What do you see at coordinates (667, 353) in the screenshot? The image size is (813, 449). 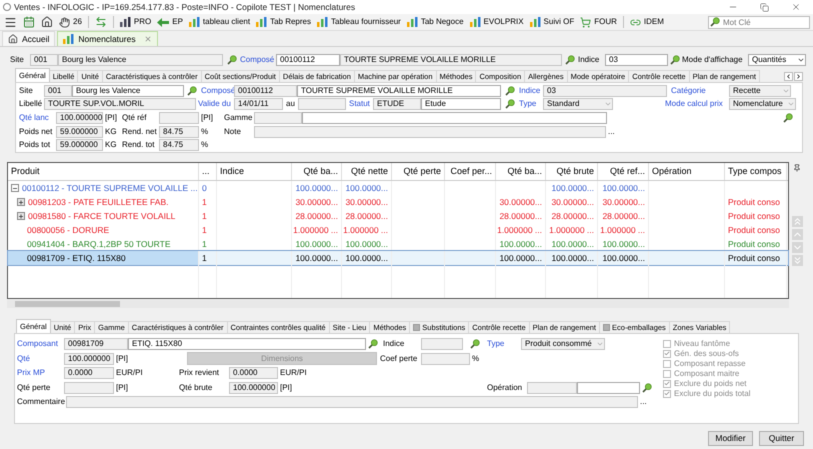 I see `check-icon` at bounding box center [667, 353].